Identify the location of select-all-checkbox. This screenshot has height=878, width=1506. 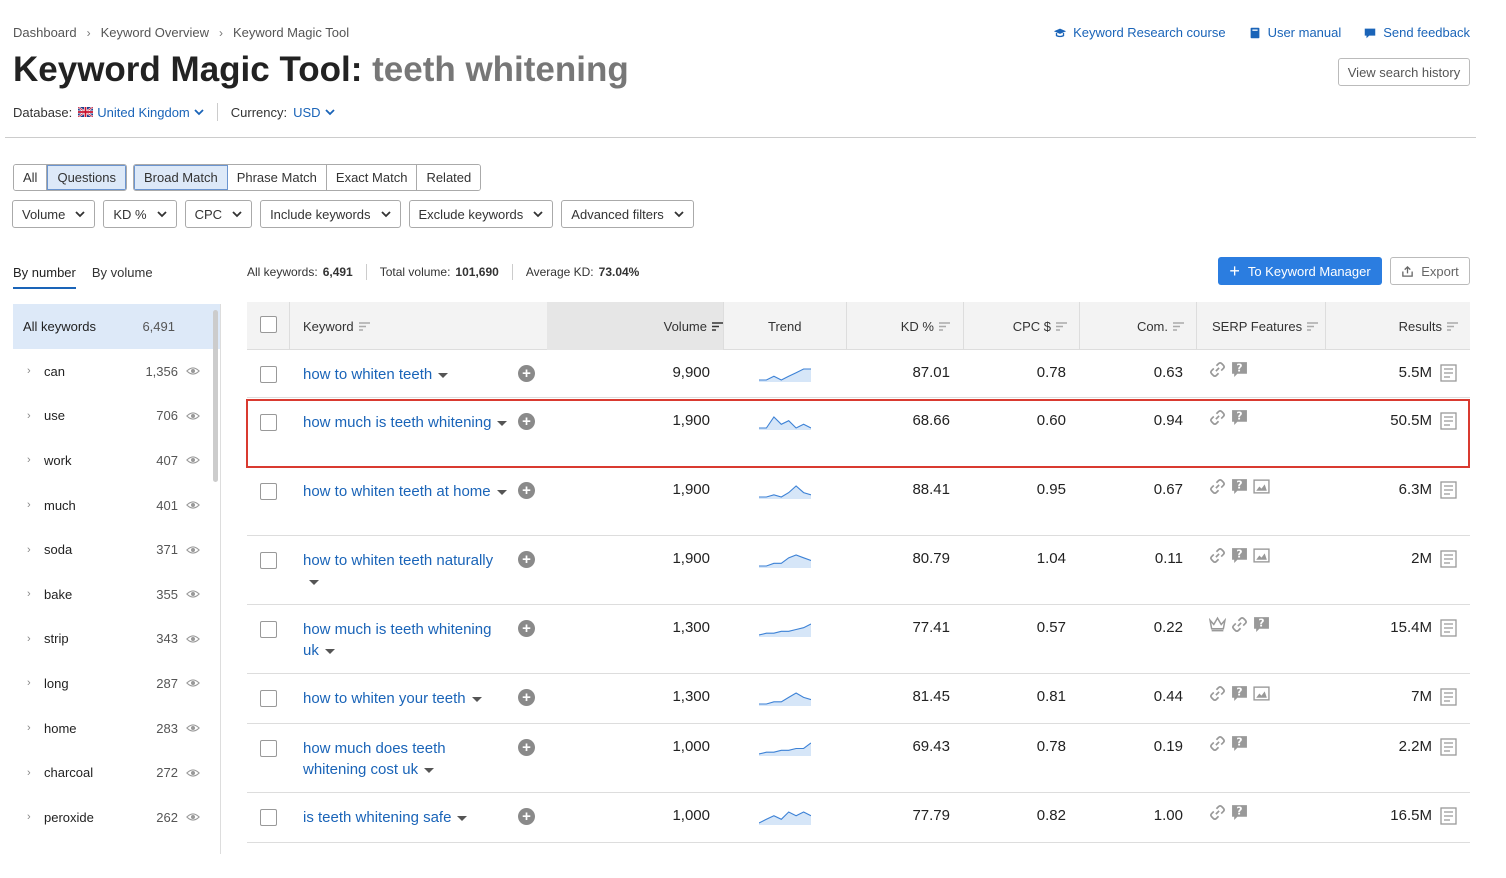
(268, 324).